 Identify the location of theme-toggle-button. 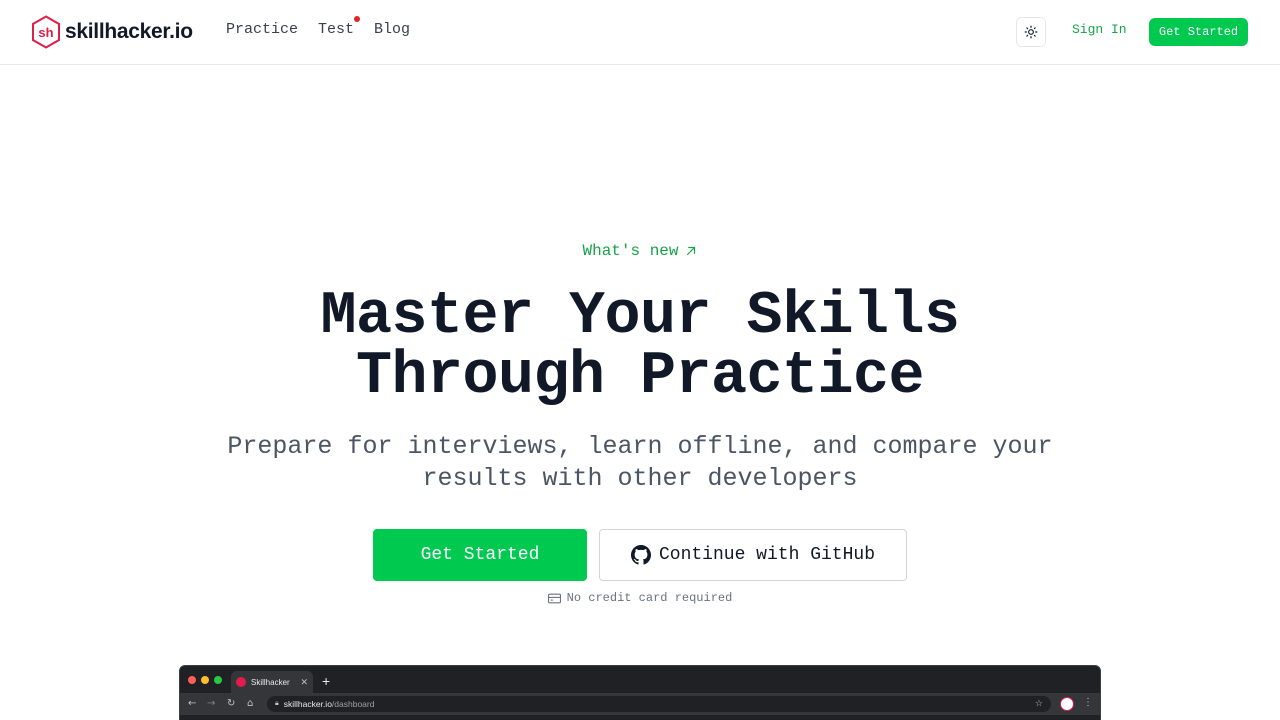
(1031, 32).